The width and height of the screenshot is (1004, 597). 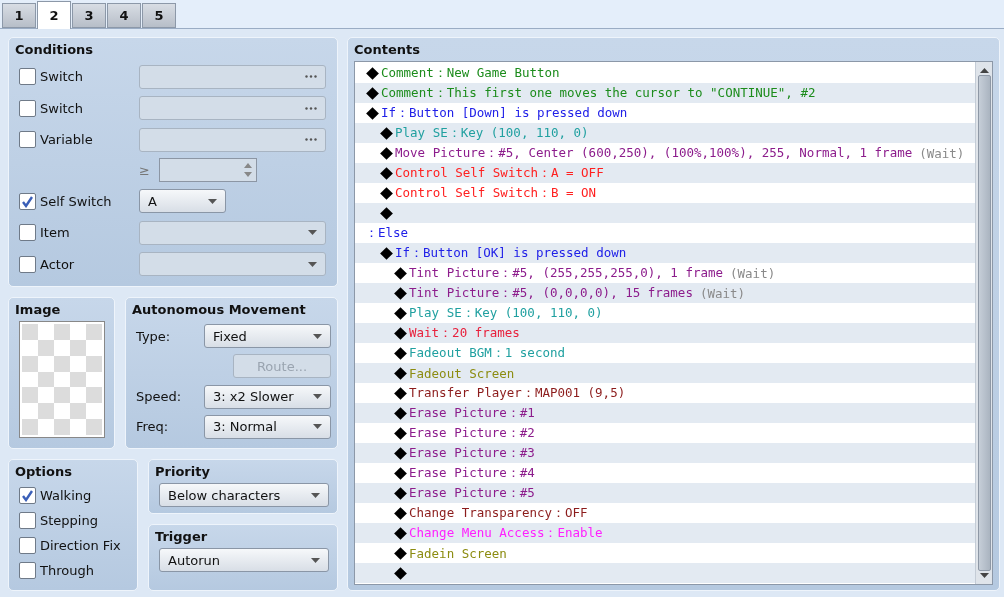 What do you see at coordinates (487, 353) in the screenshot?
I see `command-text: Fadeout BGM：1 second` at bounding box center [487, 353].